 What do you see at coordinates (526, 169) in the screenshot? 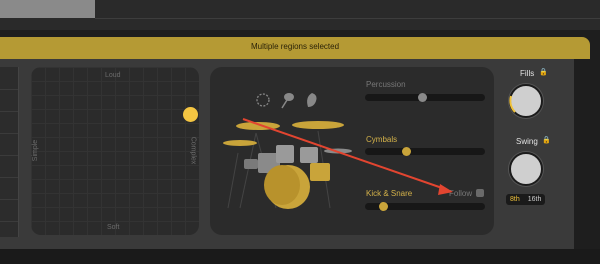
I see `swing-knob` at bounding box center [526, 169].